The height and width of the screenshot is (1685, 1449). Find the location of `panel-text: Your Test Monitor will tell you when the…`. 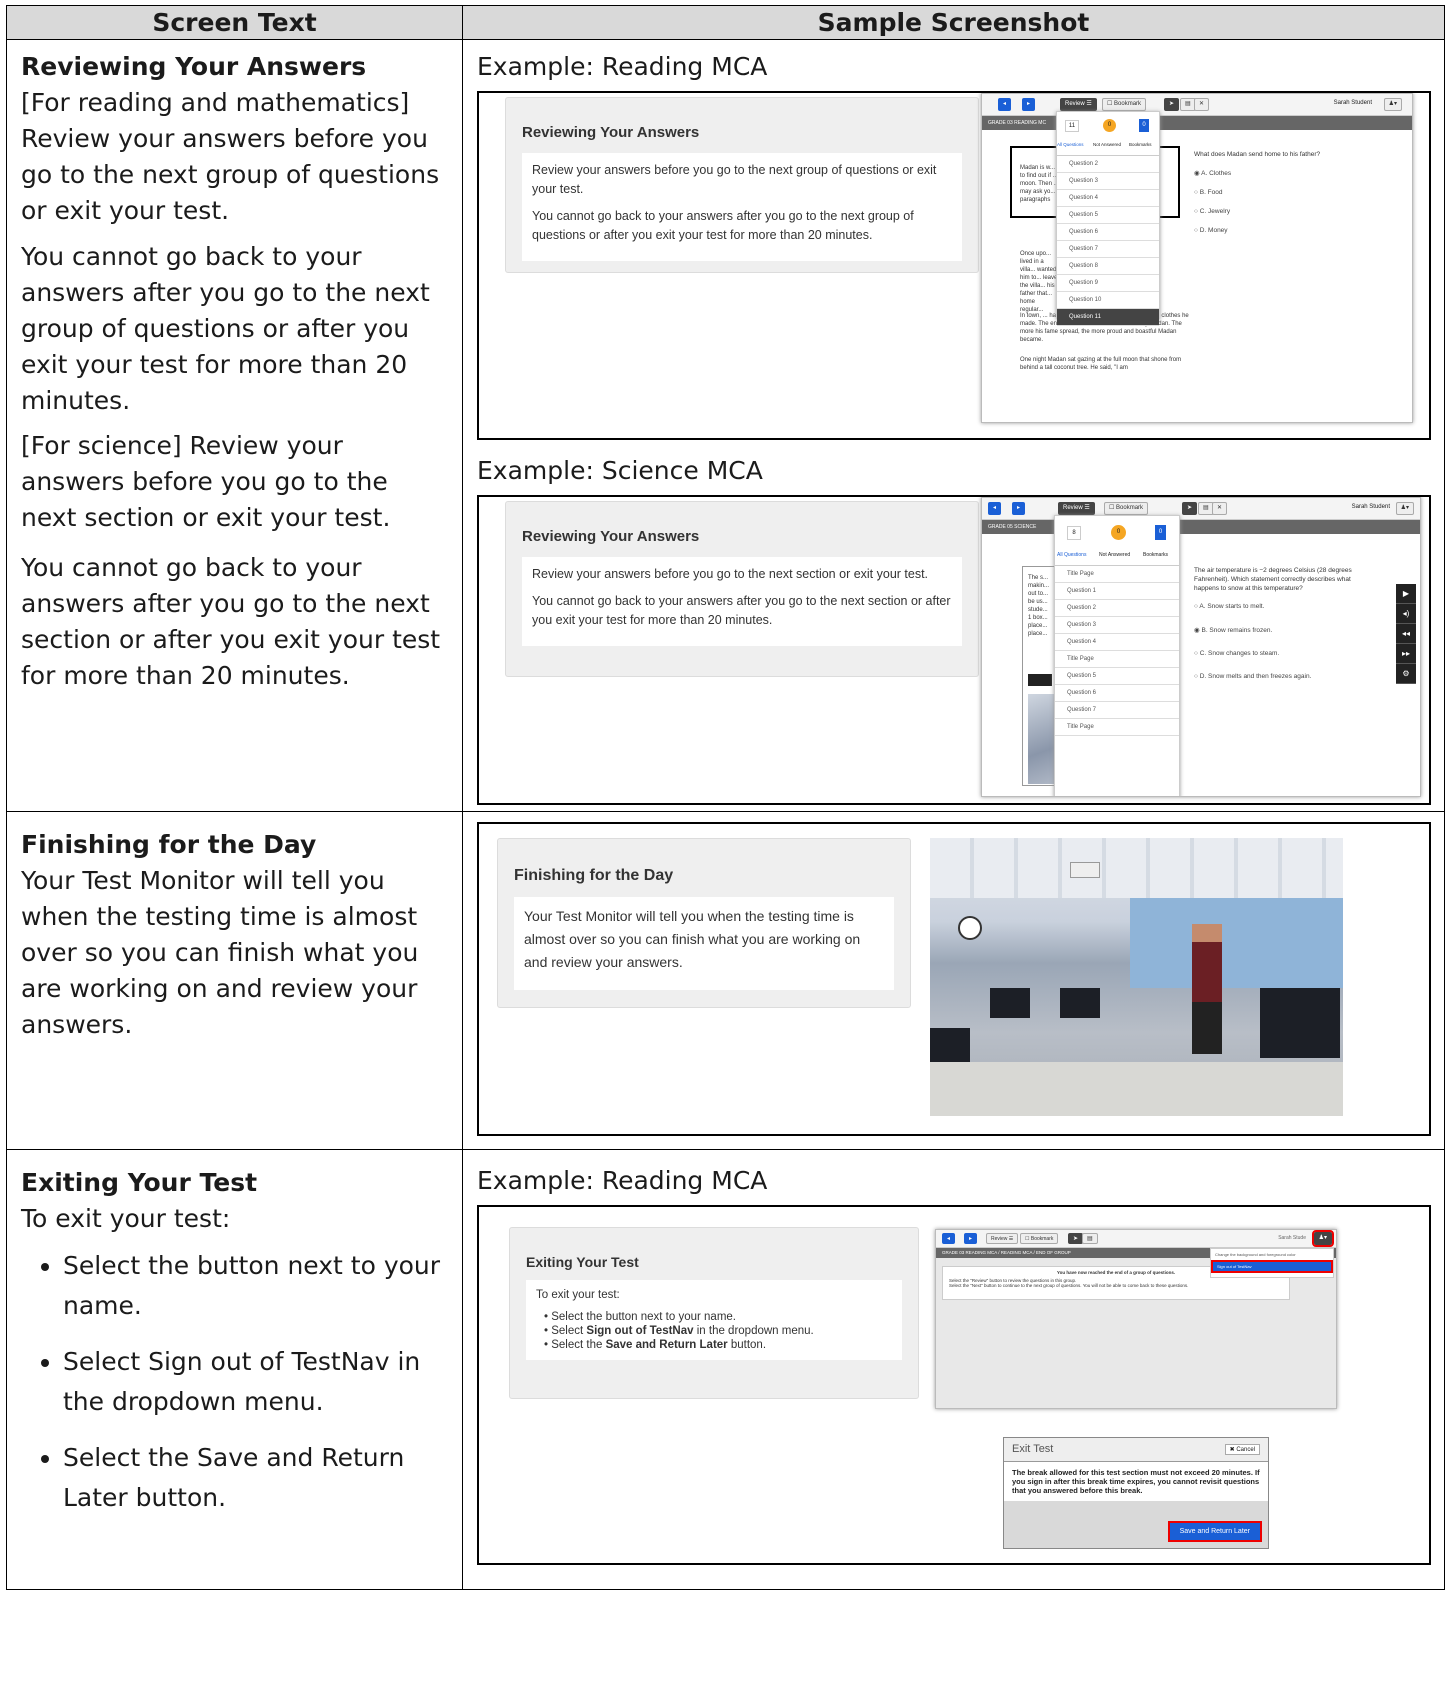

panel-text: Your Test Monitor will tell you when the… is located at coordinates (692, 939).